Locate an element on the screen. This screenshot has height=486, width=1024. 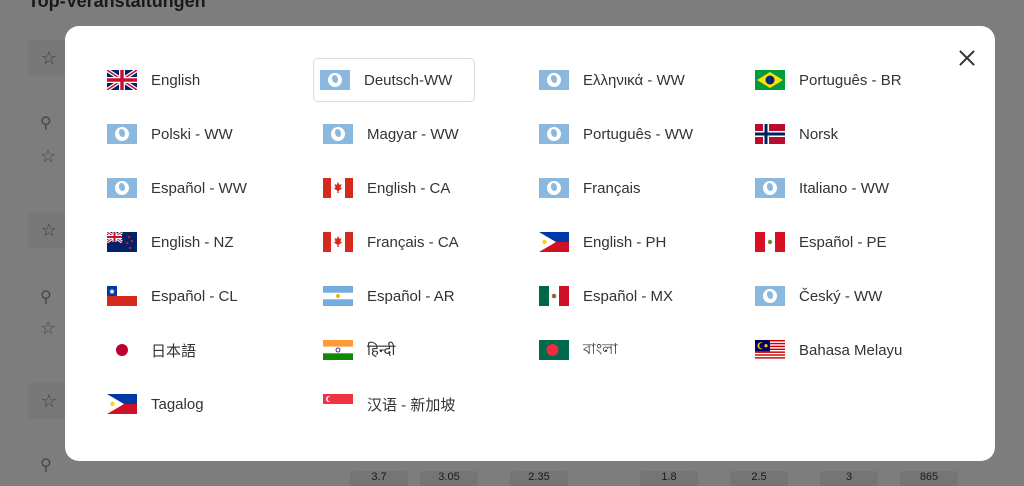
flag-br-icon is located at coordinates (770, 80).